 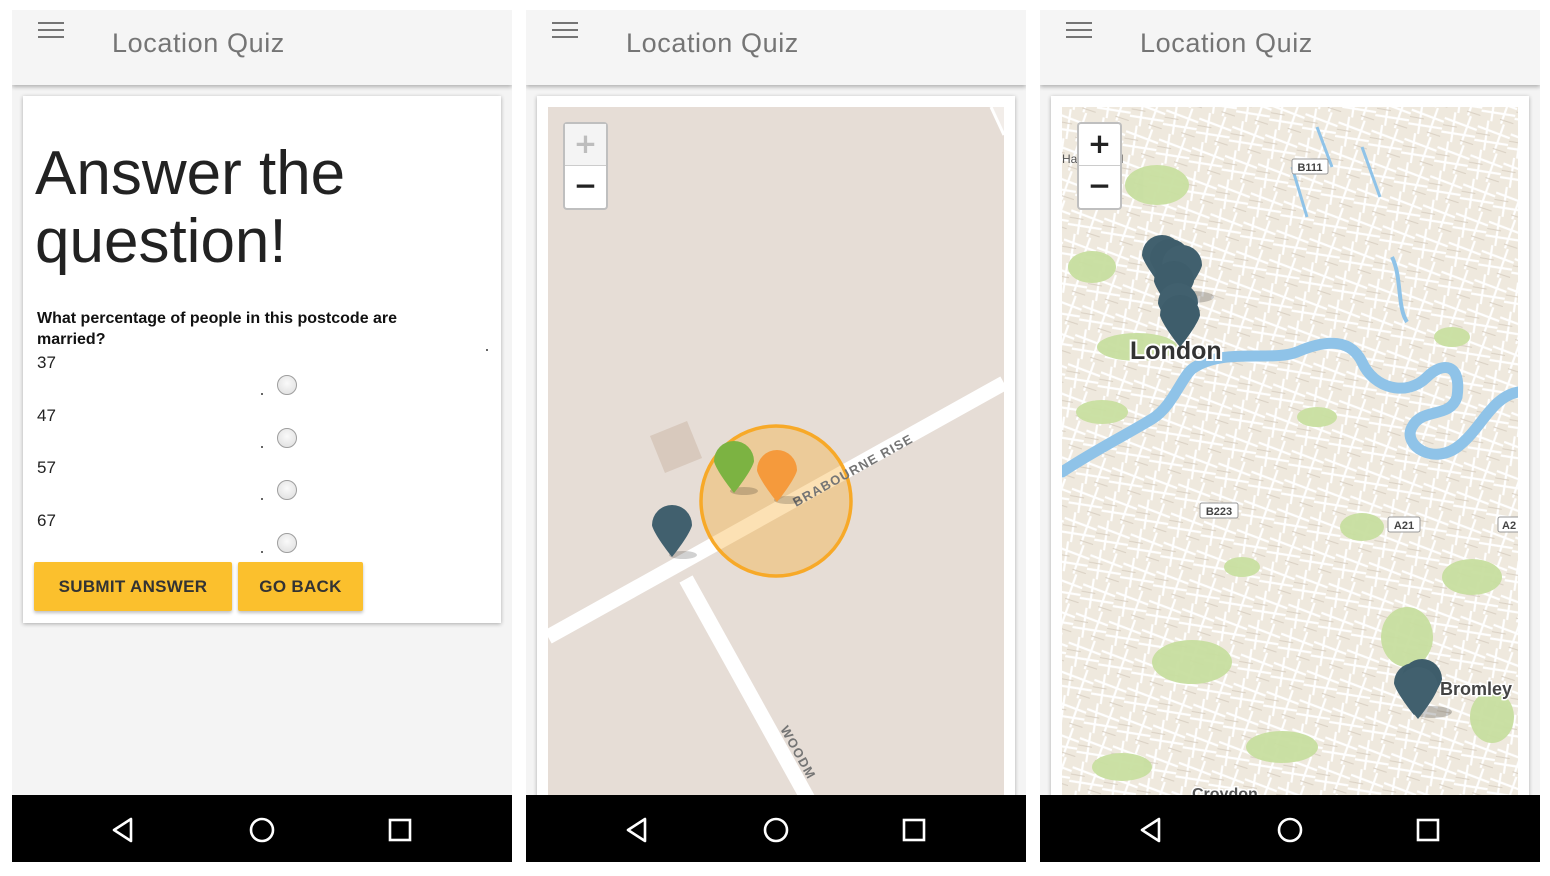 I want to click on option-label-4: 67, so click(x=46, y=520).